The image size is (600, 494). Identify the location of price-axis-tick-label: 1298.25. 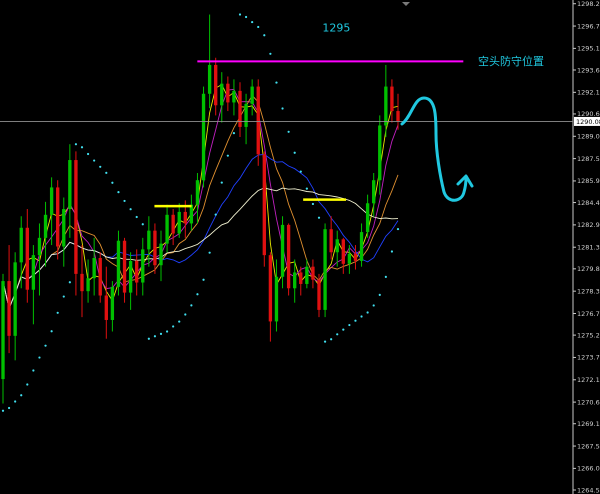
(588, 4).